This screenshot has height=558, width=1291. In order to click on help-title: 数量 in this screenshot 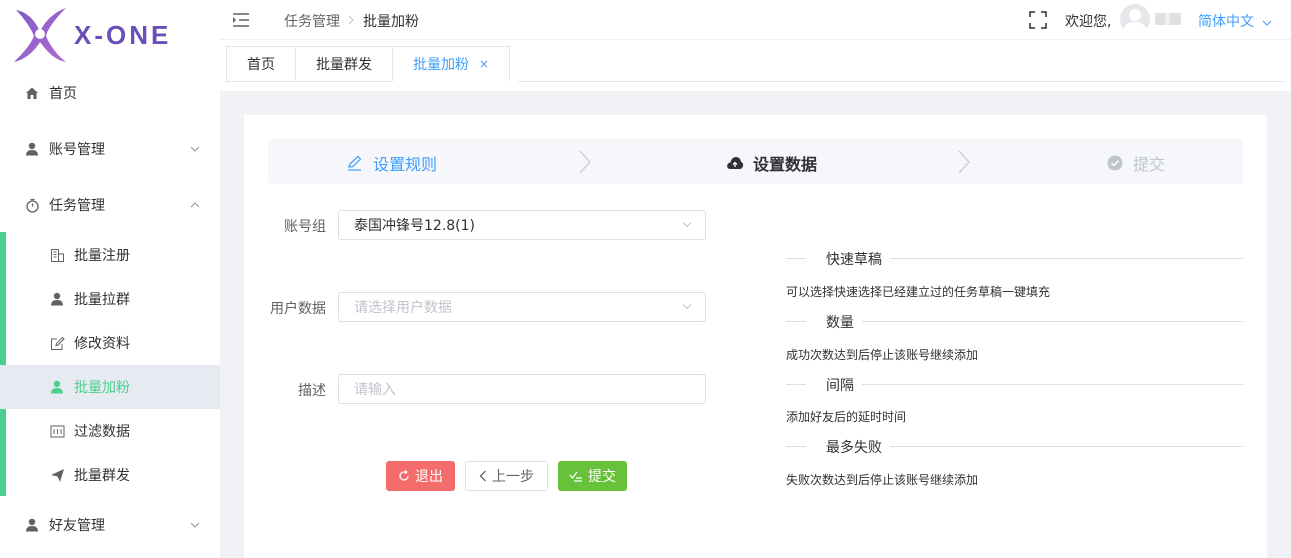, I will do `click(840, 323)`.